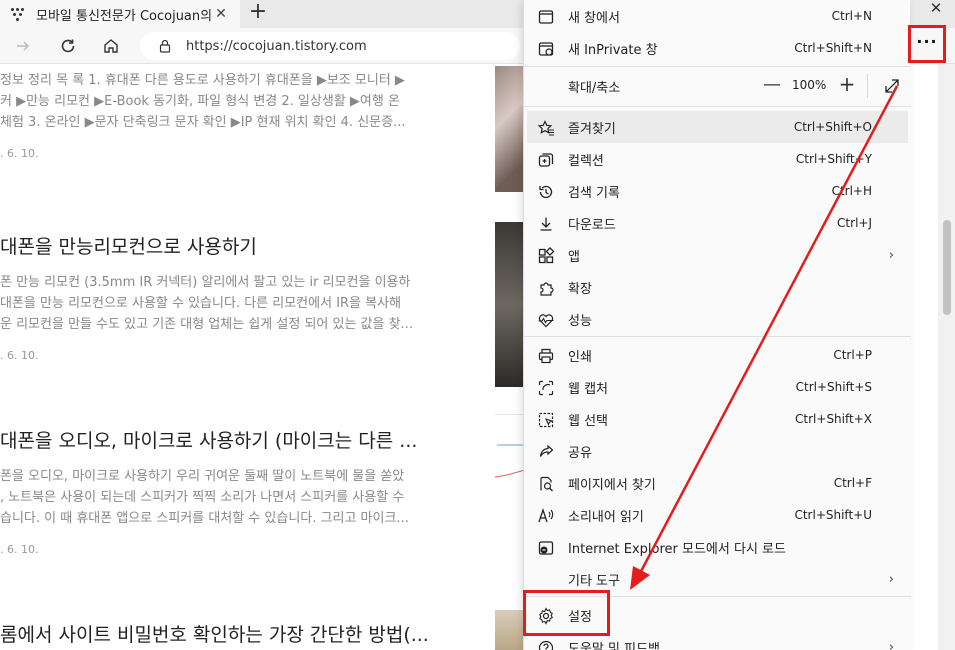 Image resolution: width=955 pixels, height=650 pixels. I want to click on menu-item-downloads: 다운로드 Ctrl+J, so click(717, 223).